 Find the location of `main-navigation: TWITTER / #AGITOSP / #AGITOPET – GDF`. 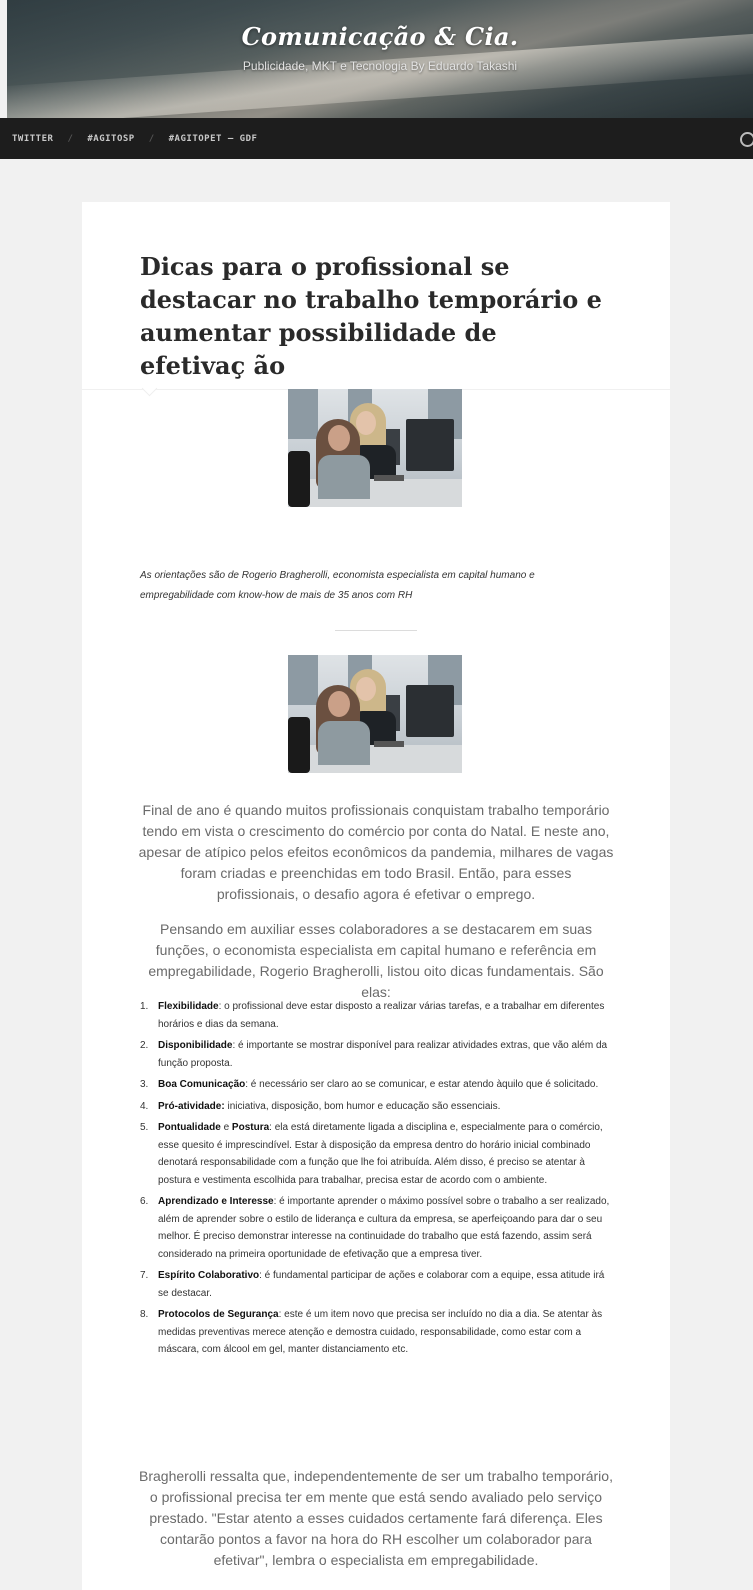

main-navigation: TWITTER / #AGITOSP / #AGITOPET – GDF is located at coordinates (376, 138).